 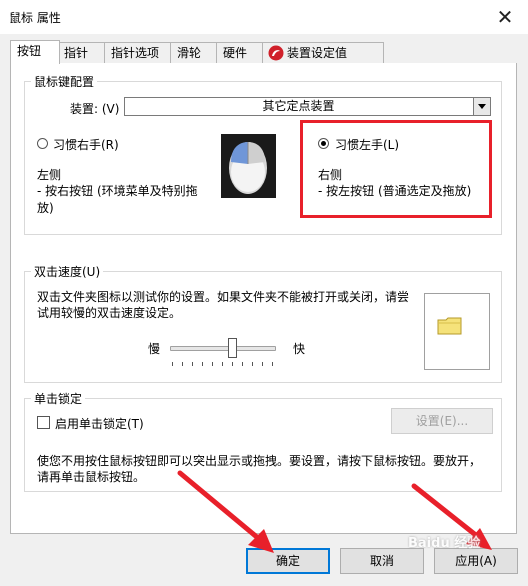 I want to click on tab-hardware: 硬件, so click(x=240, y=52).